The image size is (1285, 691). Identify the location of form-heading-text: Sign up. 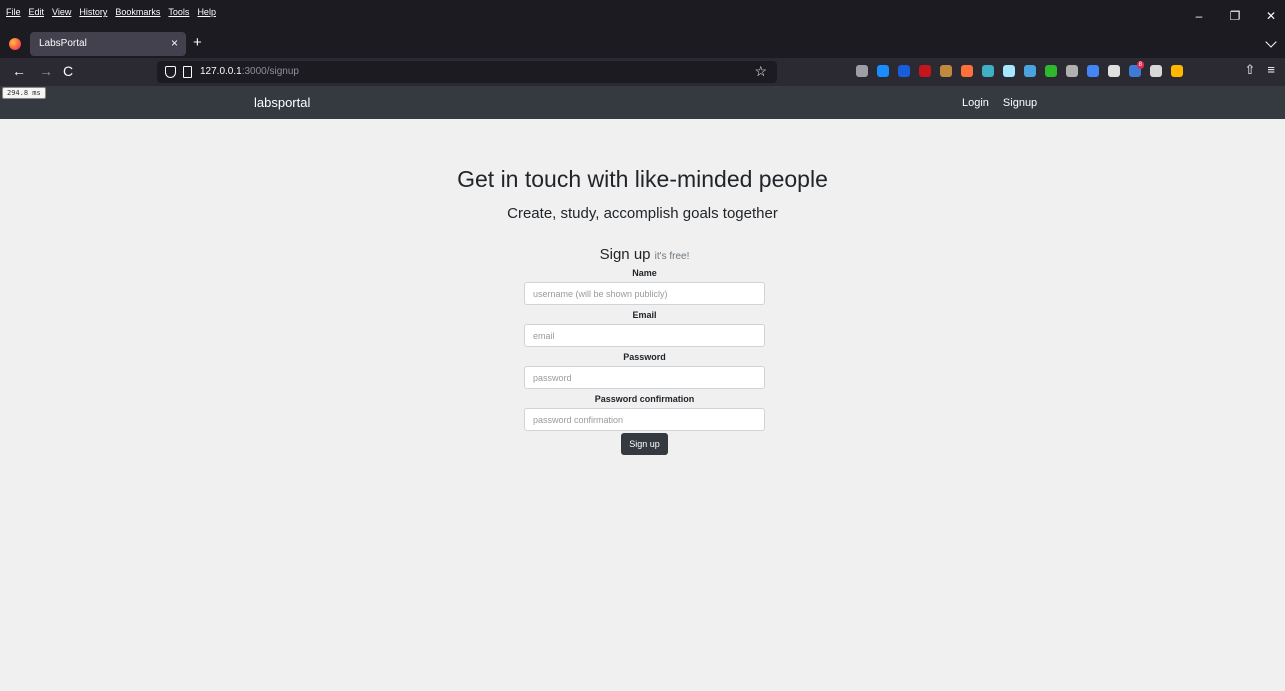
(625, 254).